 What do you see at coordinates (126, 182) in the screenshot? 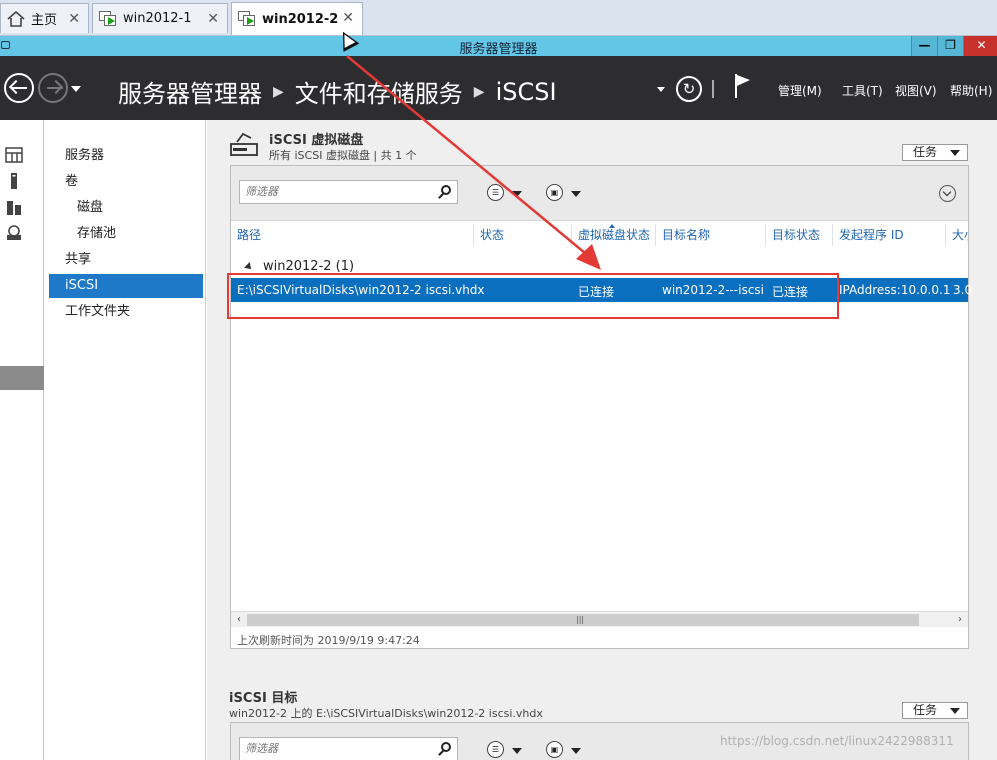
I see `nav-item-volumes: 卷` at bounding box center [126, 182].